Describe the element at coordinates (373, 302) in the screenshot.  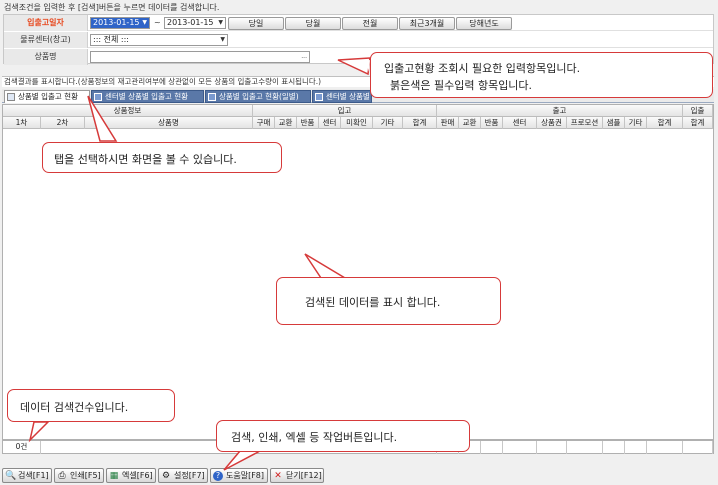
I see `tooltip-text: 검색된 데이터를 표시 합니다.` at that location.